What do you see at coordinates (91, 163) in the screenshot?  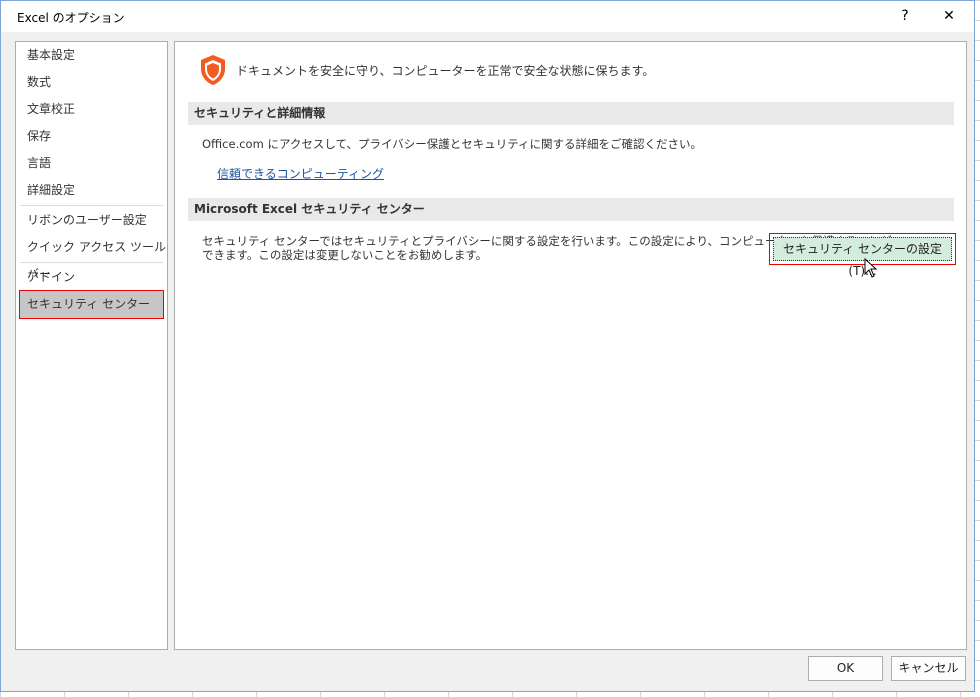 I see `nav-item-language: 言語` at bounding box center [91, 163].